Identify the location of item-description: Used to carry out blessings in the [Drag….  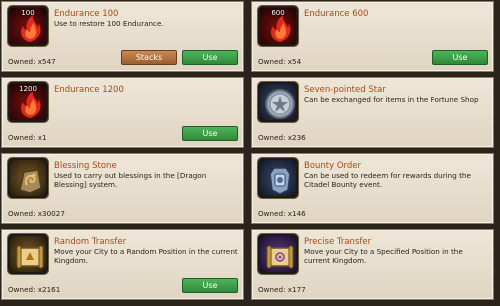
(130, 180).